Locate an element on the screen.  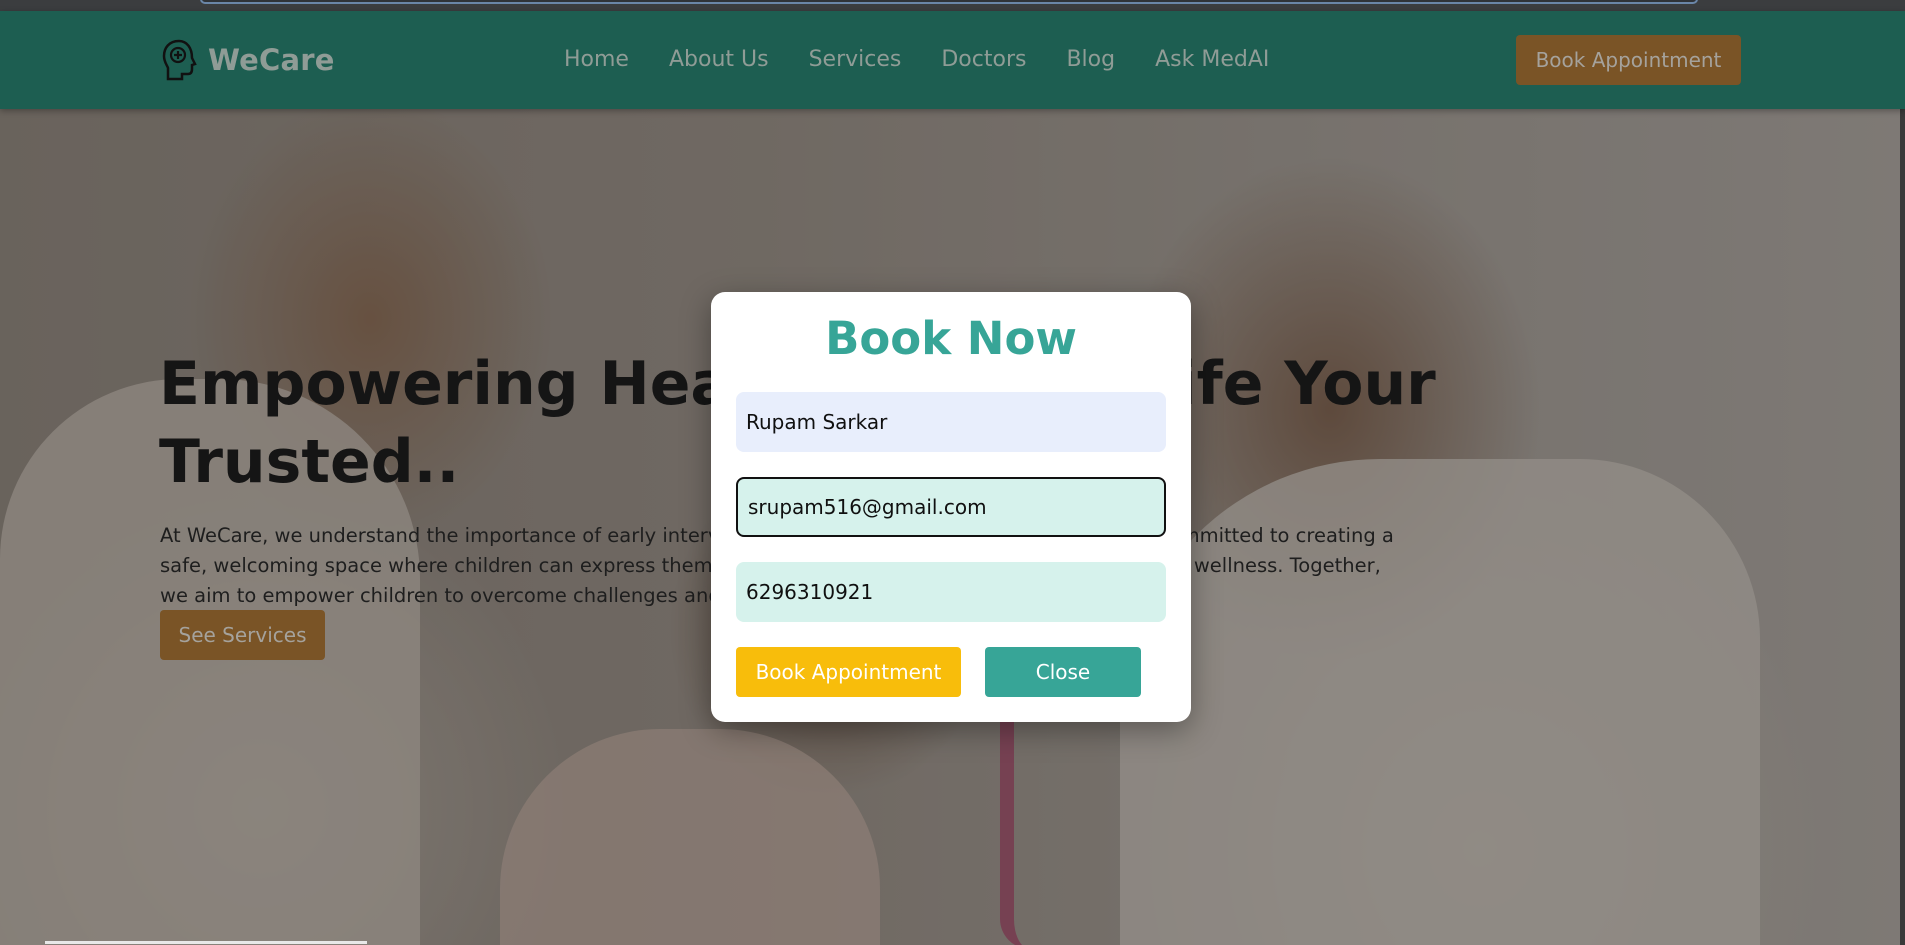
booking-modal: Book Now Book Appointment Close is located at coordinates (951, 507).